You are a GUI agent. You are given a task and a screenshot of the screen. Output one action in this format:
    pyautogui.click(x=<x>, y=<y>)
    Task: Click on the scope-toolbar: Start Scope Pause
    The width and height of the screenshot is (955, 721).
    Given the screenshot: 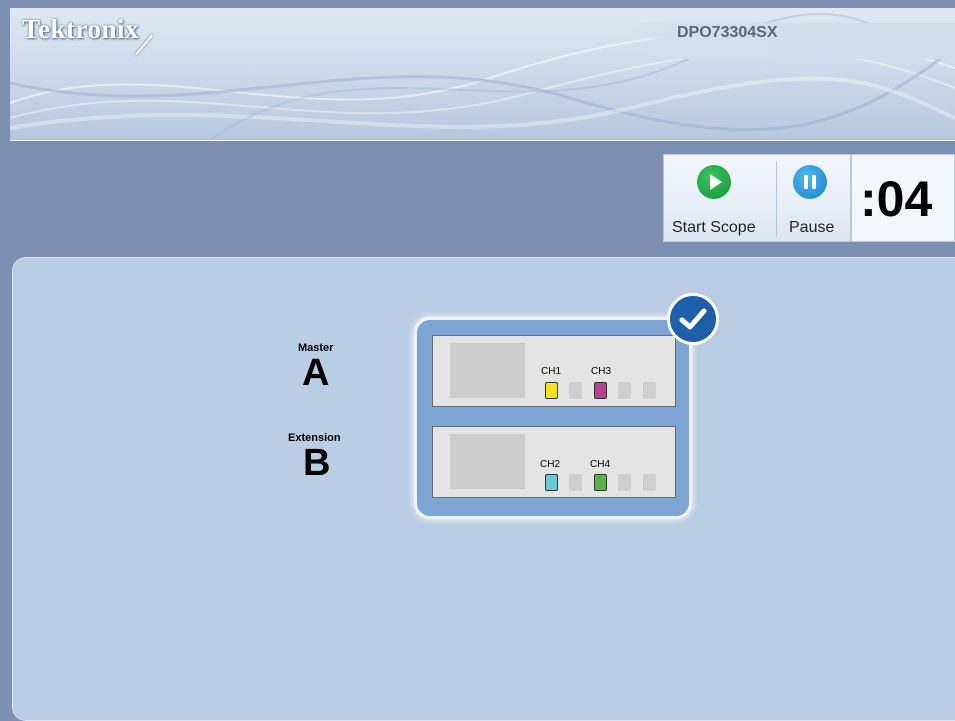 What is the action you would take?
    pyautogui.click(x=757, y=198)
    